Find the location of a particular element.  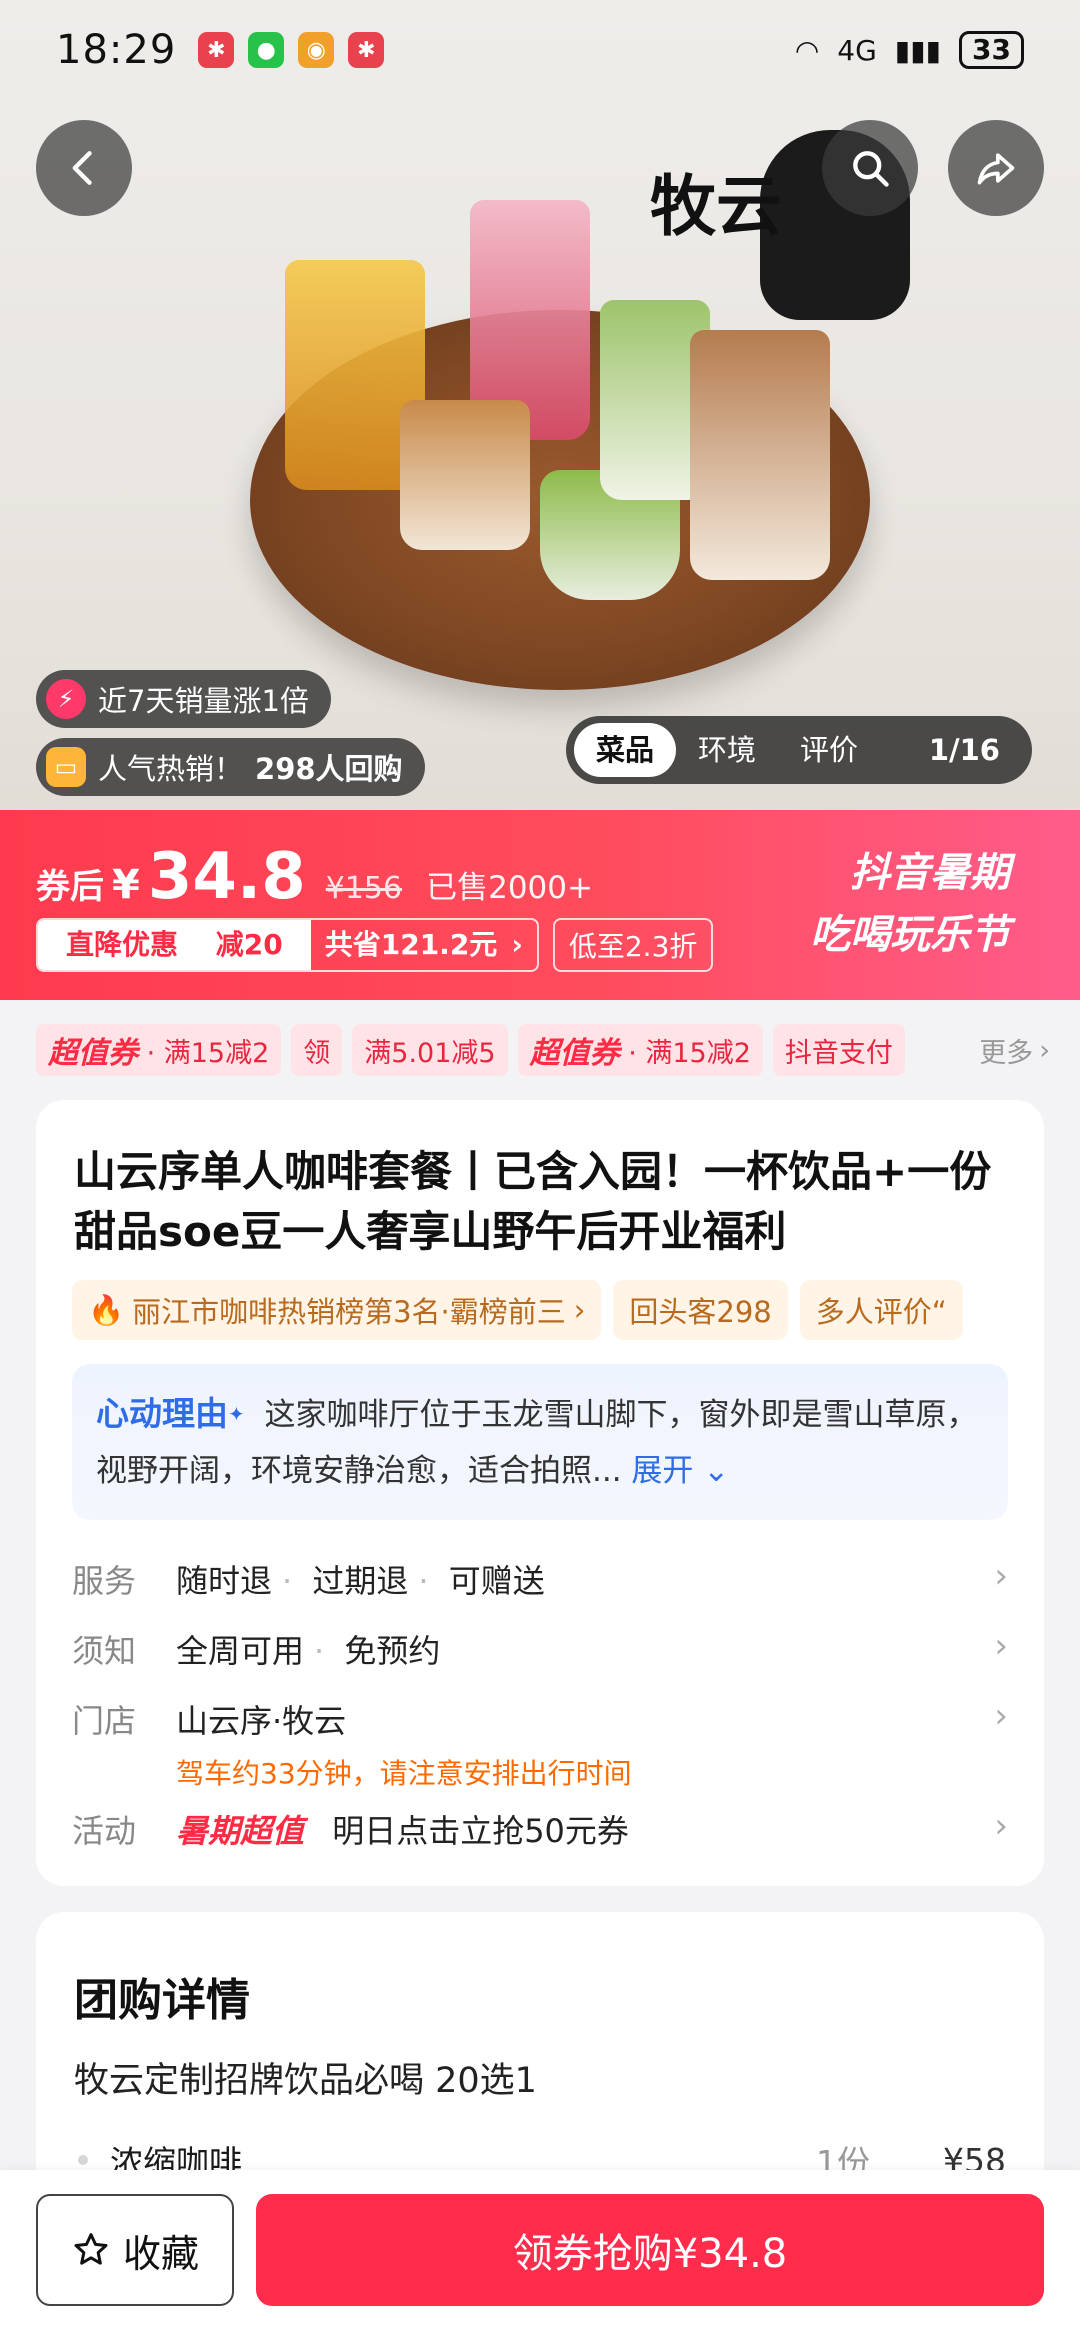

fire-icon: 🔥 is located at coordinates (106, 1309).